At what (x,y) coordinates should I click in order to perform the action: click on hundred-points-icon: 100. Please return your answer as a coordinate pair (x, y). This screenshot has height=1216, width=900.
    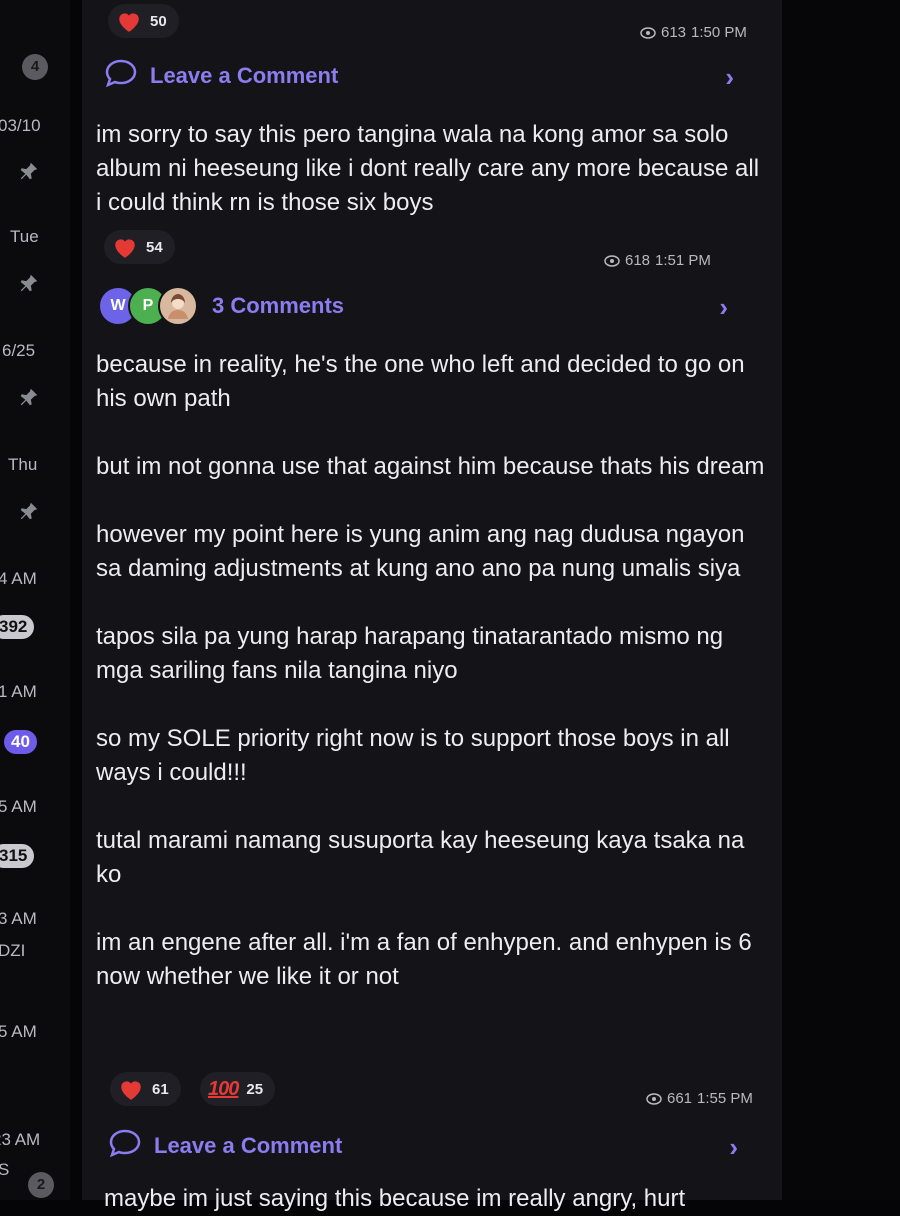
    Looking at the image, I should click on (223, 1088).